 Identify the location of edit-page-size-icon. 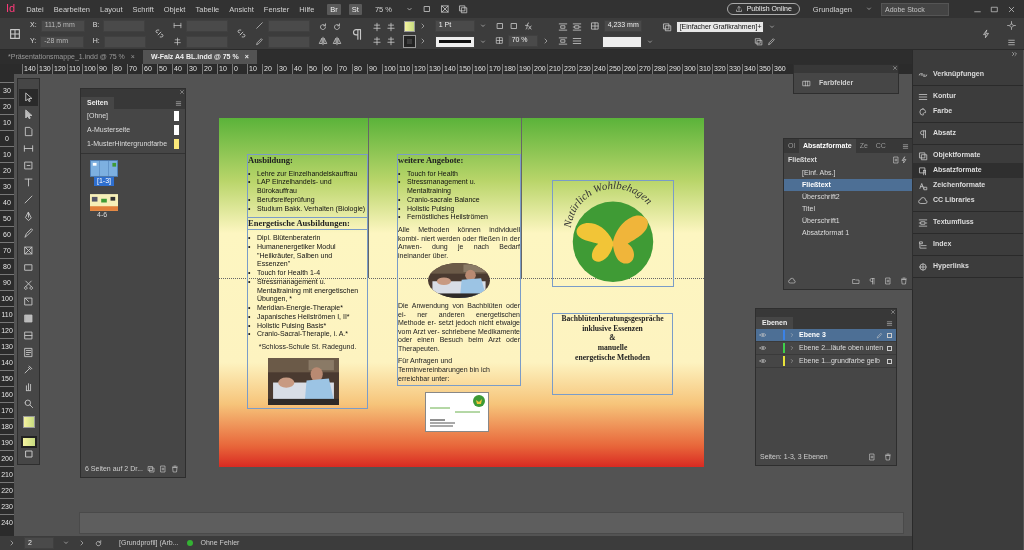
(151, 468).